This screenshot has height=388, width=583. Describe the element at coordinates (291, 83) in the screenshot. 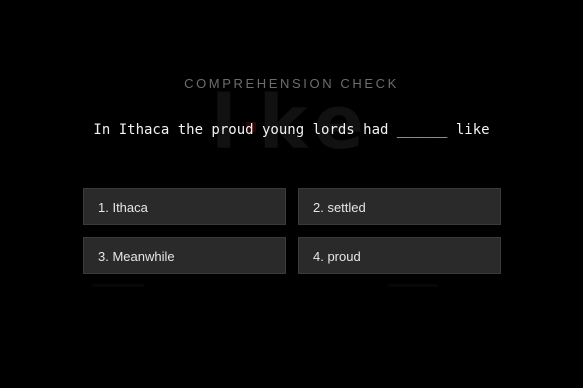

I see `comprehension-heading: COMPREHENSION CHECK` at that location.